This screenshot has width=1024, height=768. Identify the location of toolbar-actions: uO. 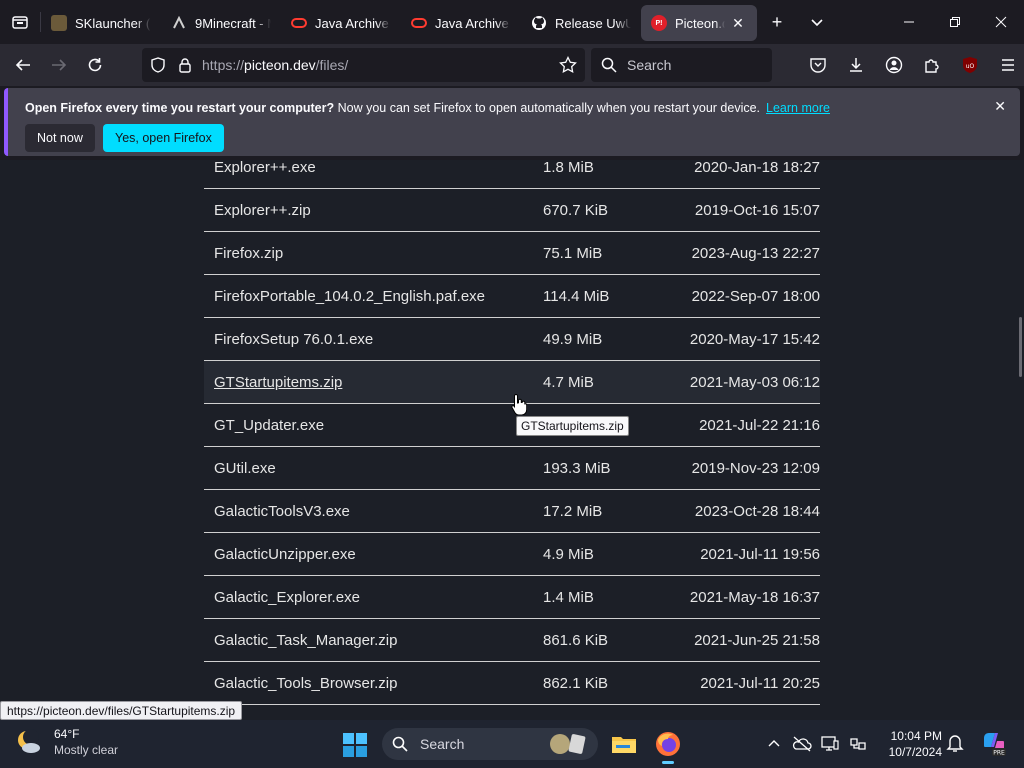
(912, 65).